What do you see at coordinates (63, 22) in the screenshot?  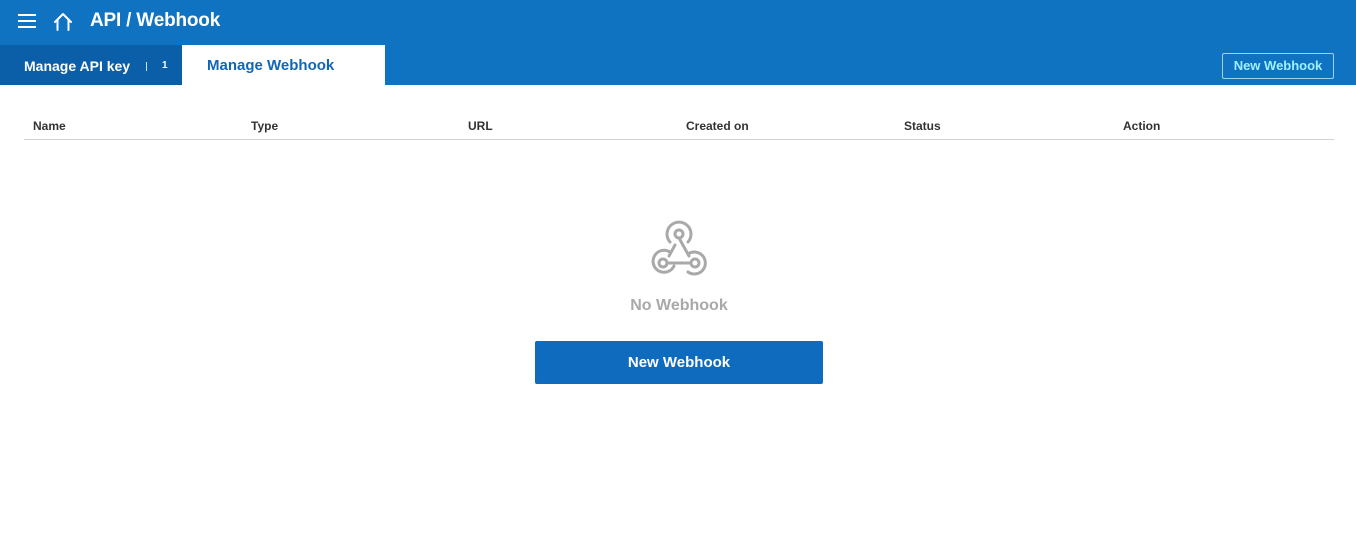 I see `home-icon` at bounding box center [63, 22].